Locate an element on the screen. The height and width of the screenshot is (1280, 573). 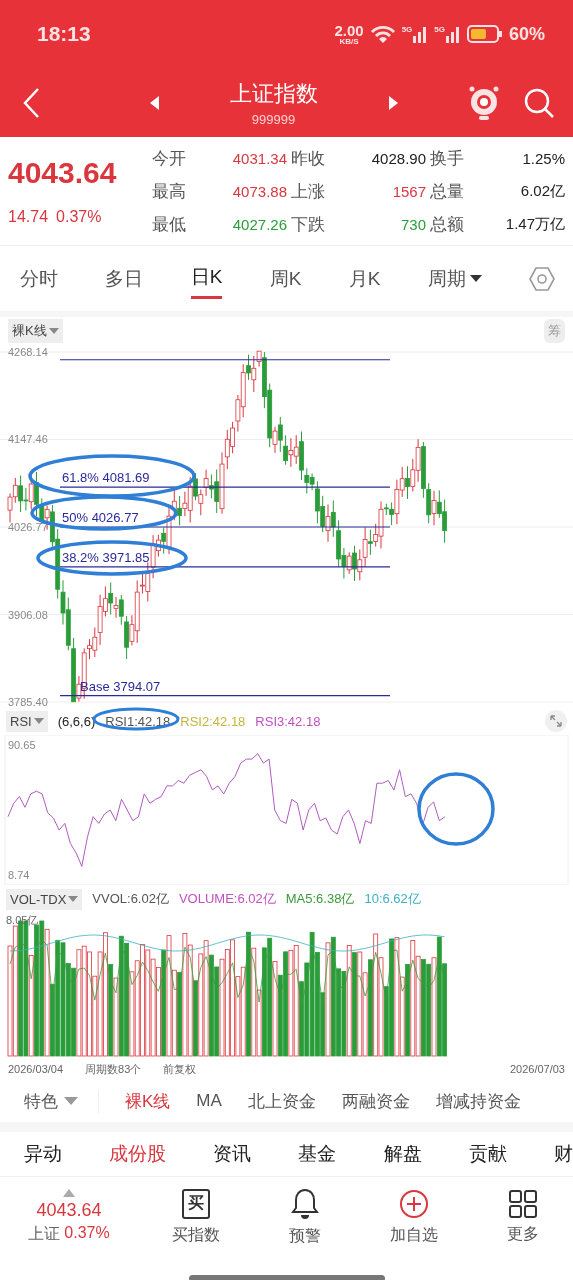
indicator-tab: 增减持资金 is located at coordinates (478, 1101).